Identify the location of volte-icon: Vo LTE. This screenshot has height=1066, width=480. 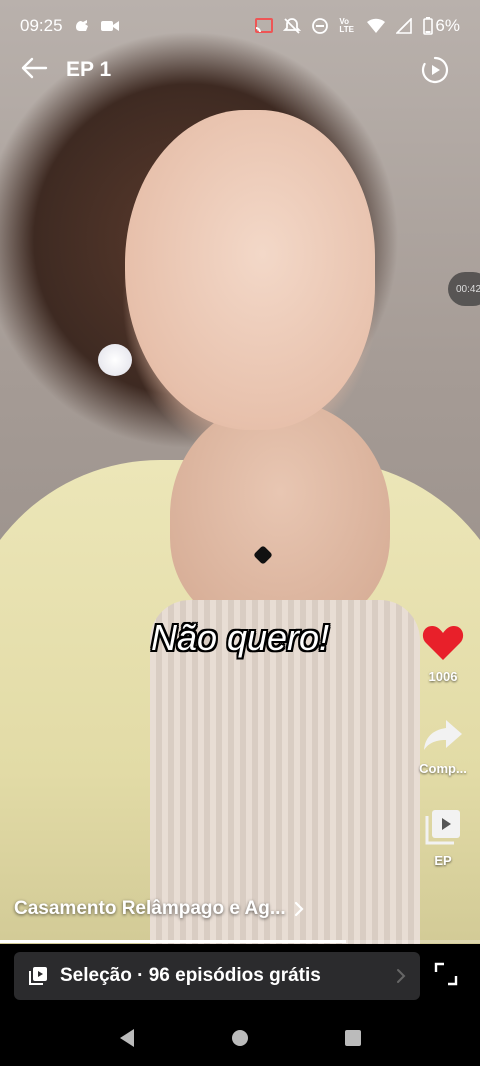
(346, 25).